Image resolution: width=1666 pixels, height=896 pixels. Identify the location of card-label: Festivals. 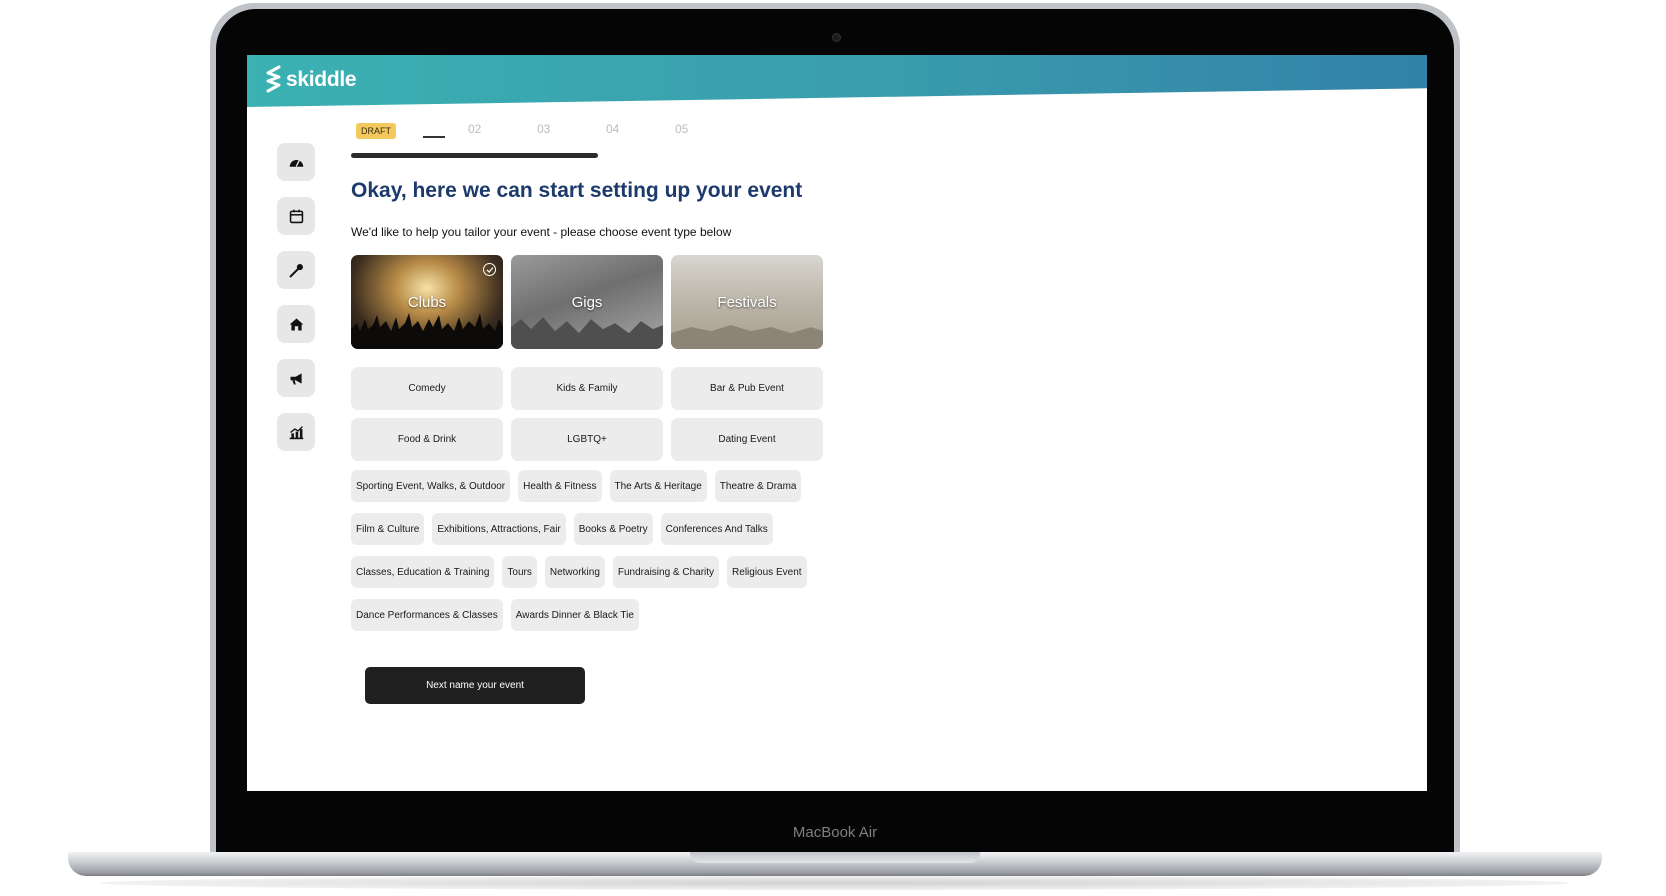
(747, 302).